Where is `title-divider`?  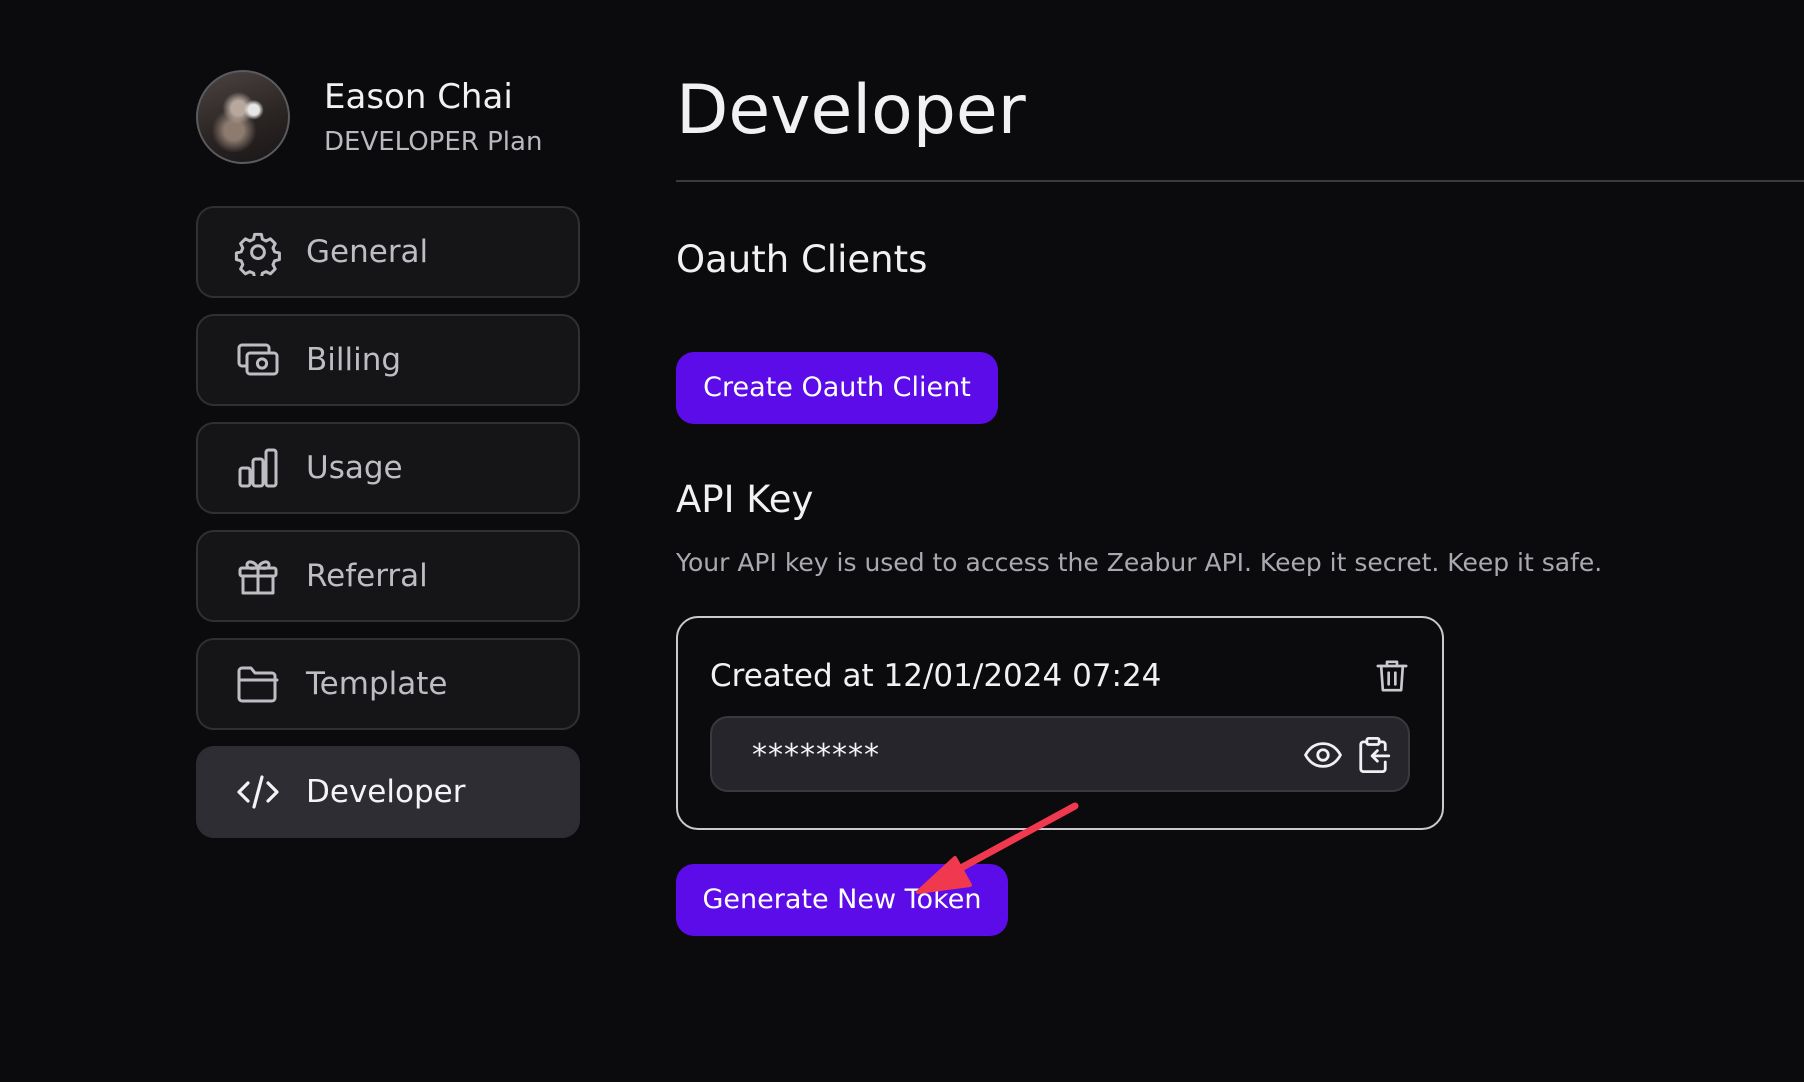 title-divider is located at coordinates (1240, 181).